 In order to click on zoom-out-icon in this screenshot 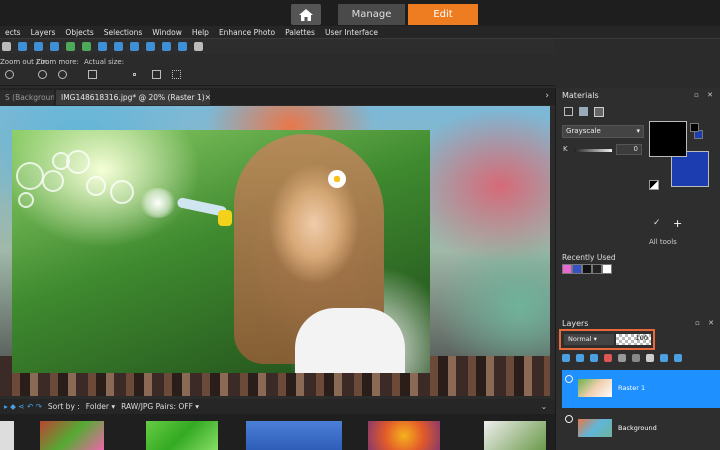, I will do `click(166, 46)`.